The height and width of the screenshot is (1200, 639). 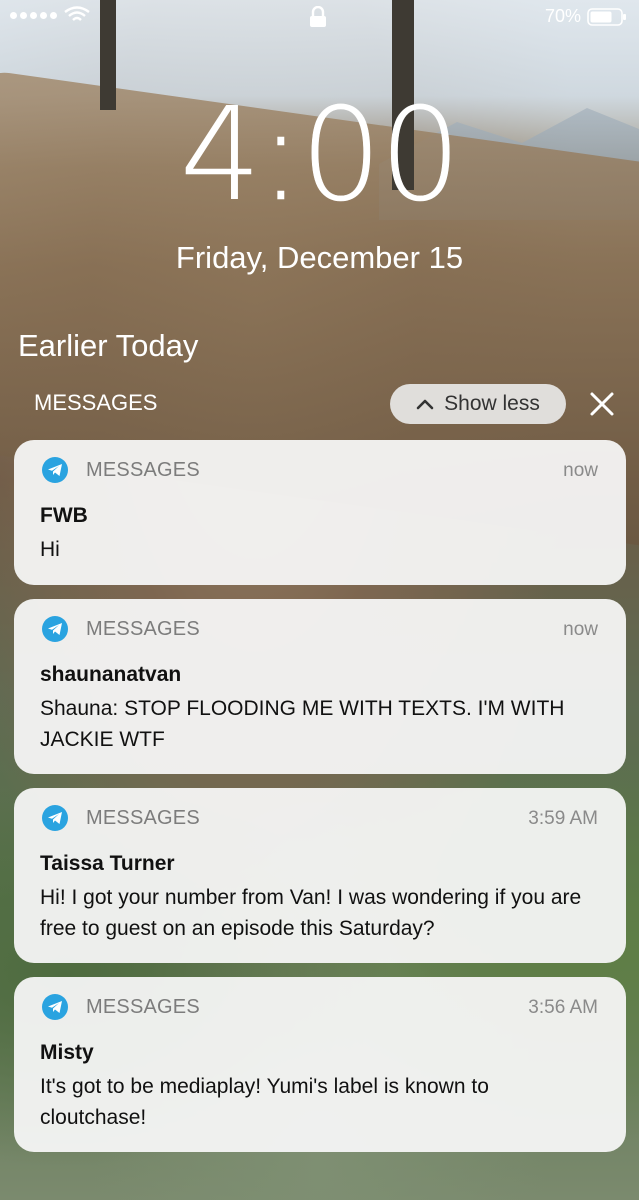 I want to click on lock-screen-date: Friday, December 15, so click(x=319, y=257).